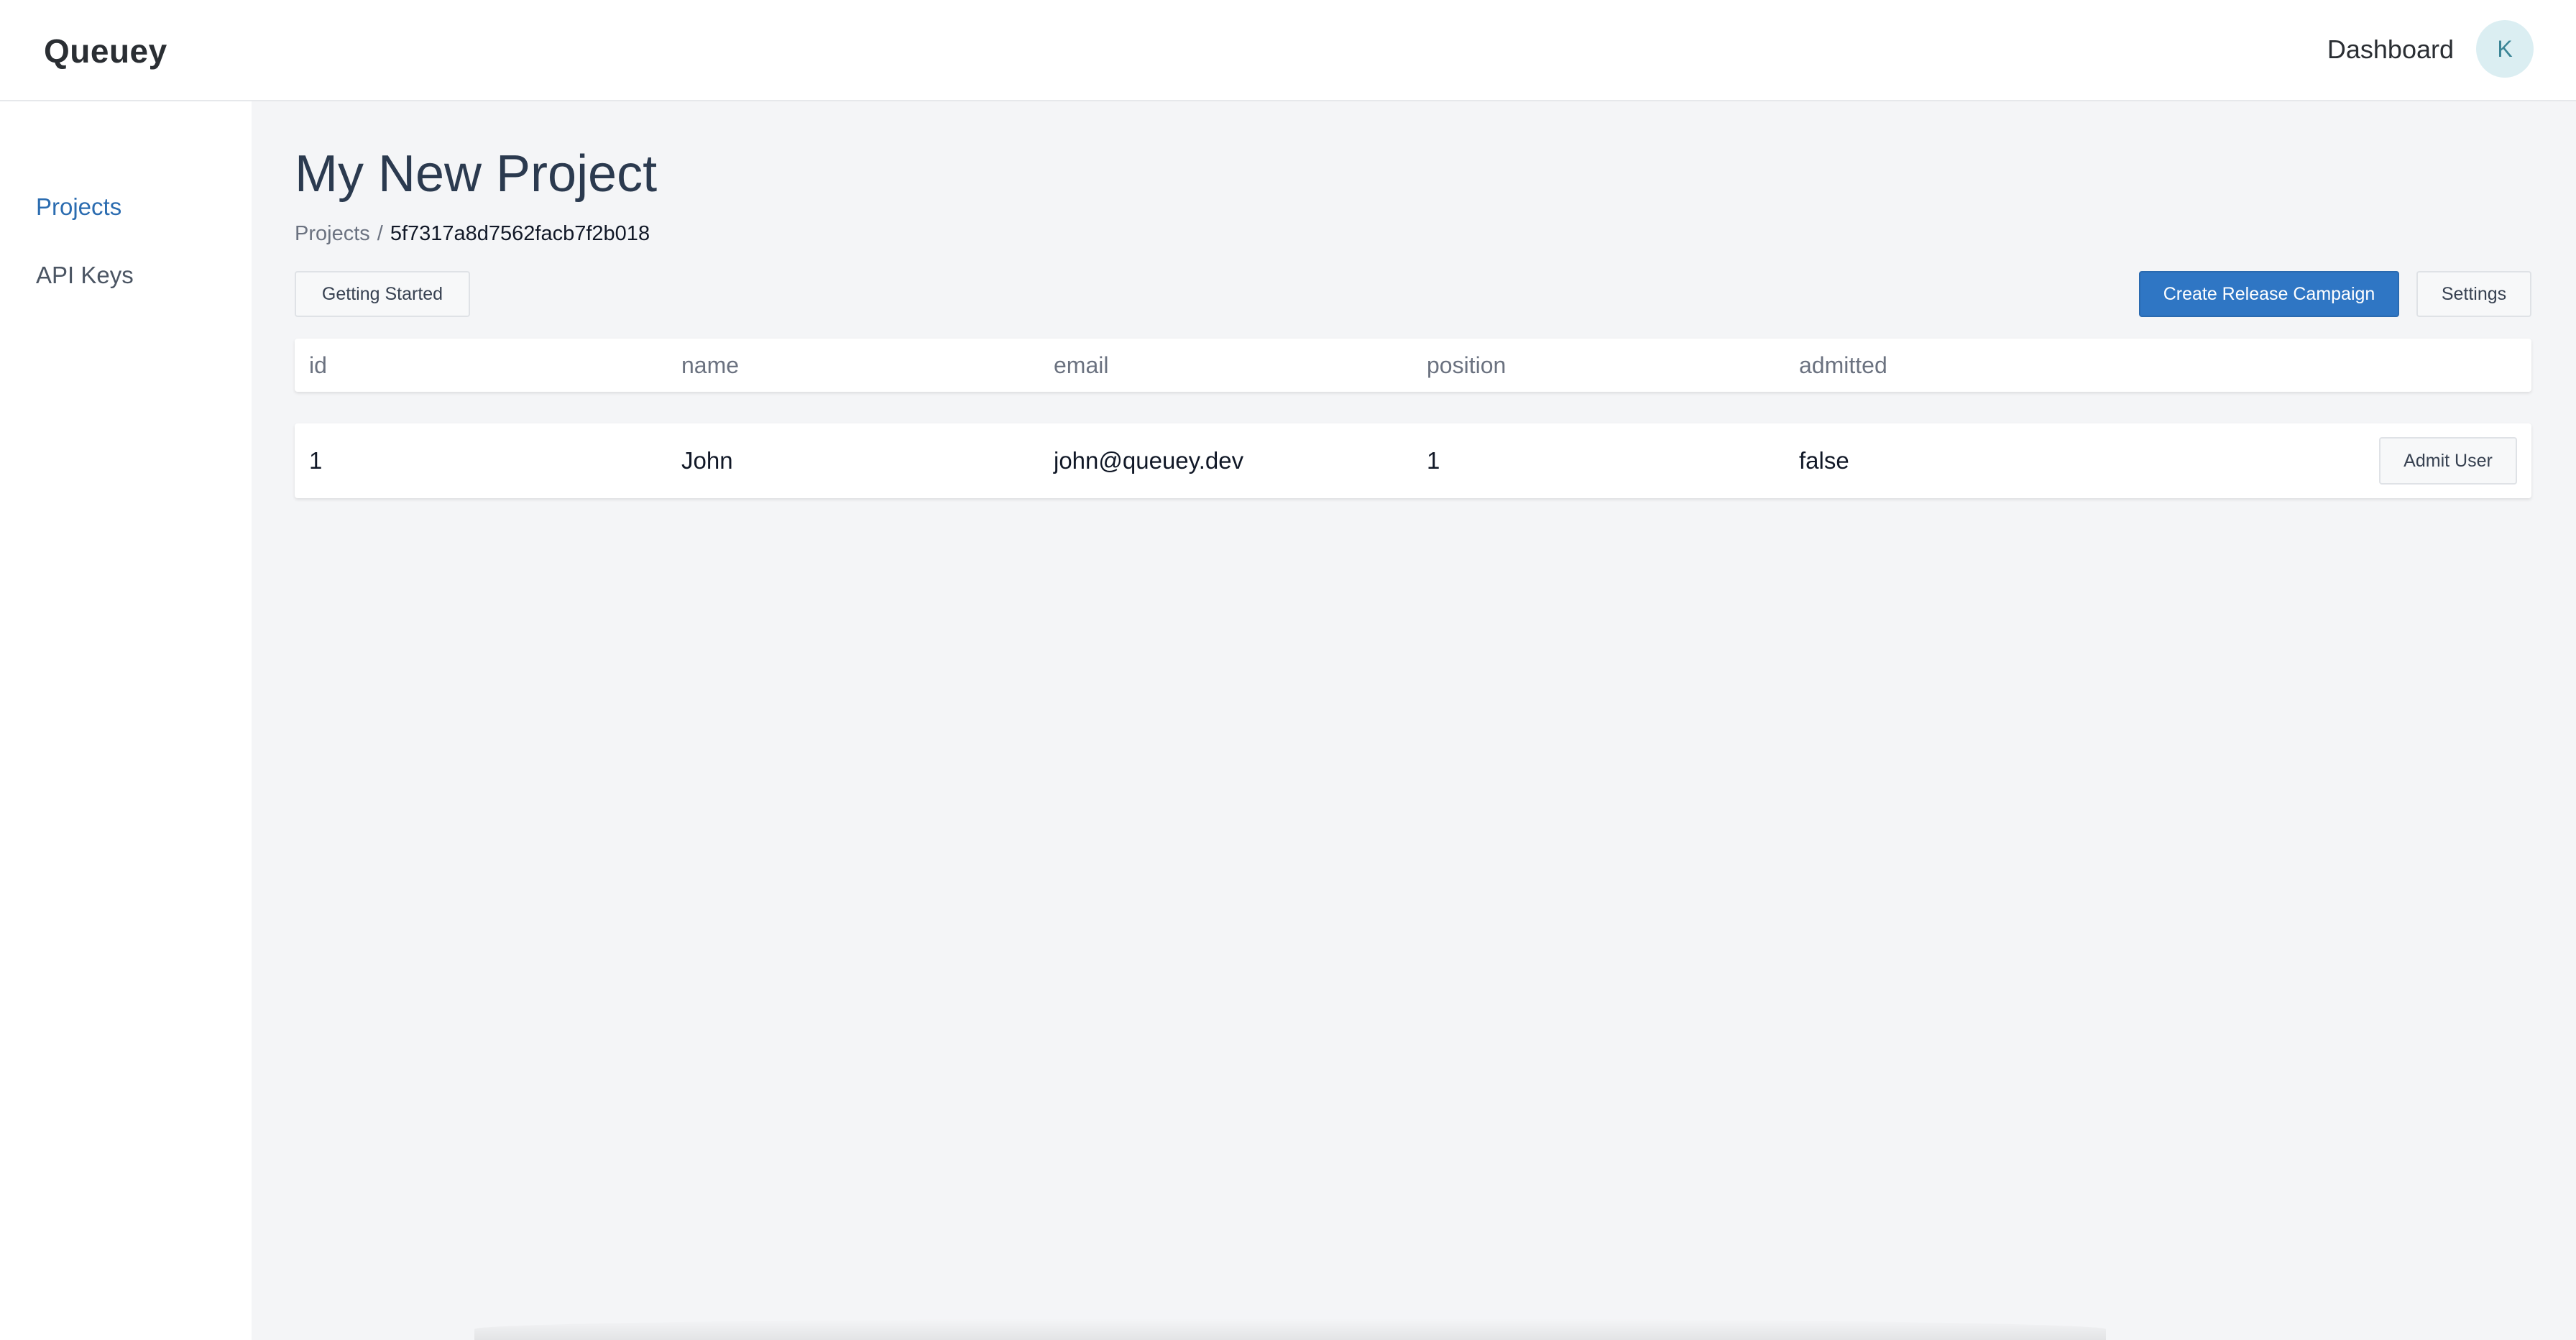 The image size is (2576, 1340). I want to click on getting-started-button: Getting Started, so click(382, 294).